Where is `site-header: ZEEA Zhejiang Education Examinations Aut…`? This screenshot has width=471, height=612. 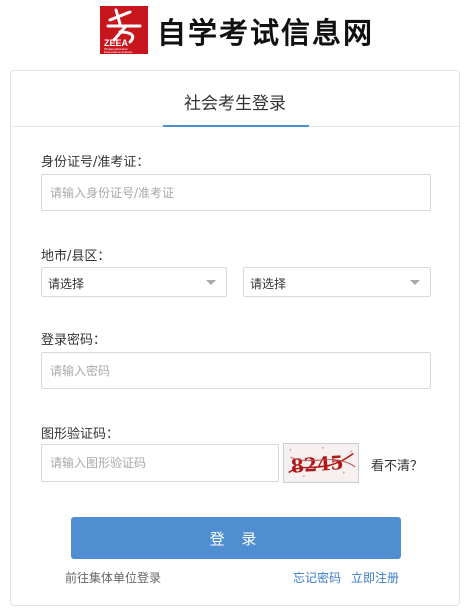 site-header: ZEEA Zhejiang Education Examinations Aut… is located at coordinates (235, 31).